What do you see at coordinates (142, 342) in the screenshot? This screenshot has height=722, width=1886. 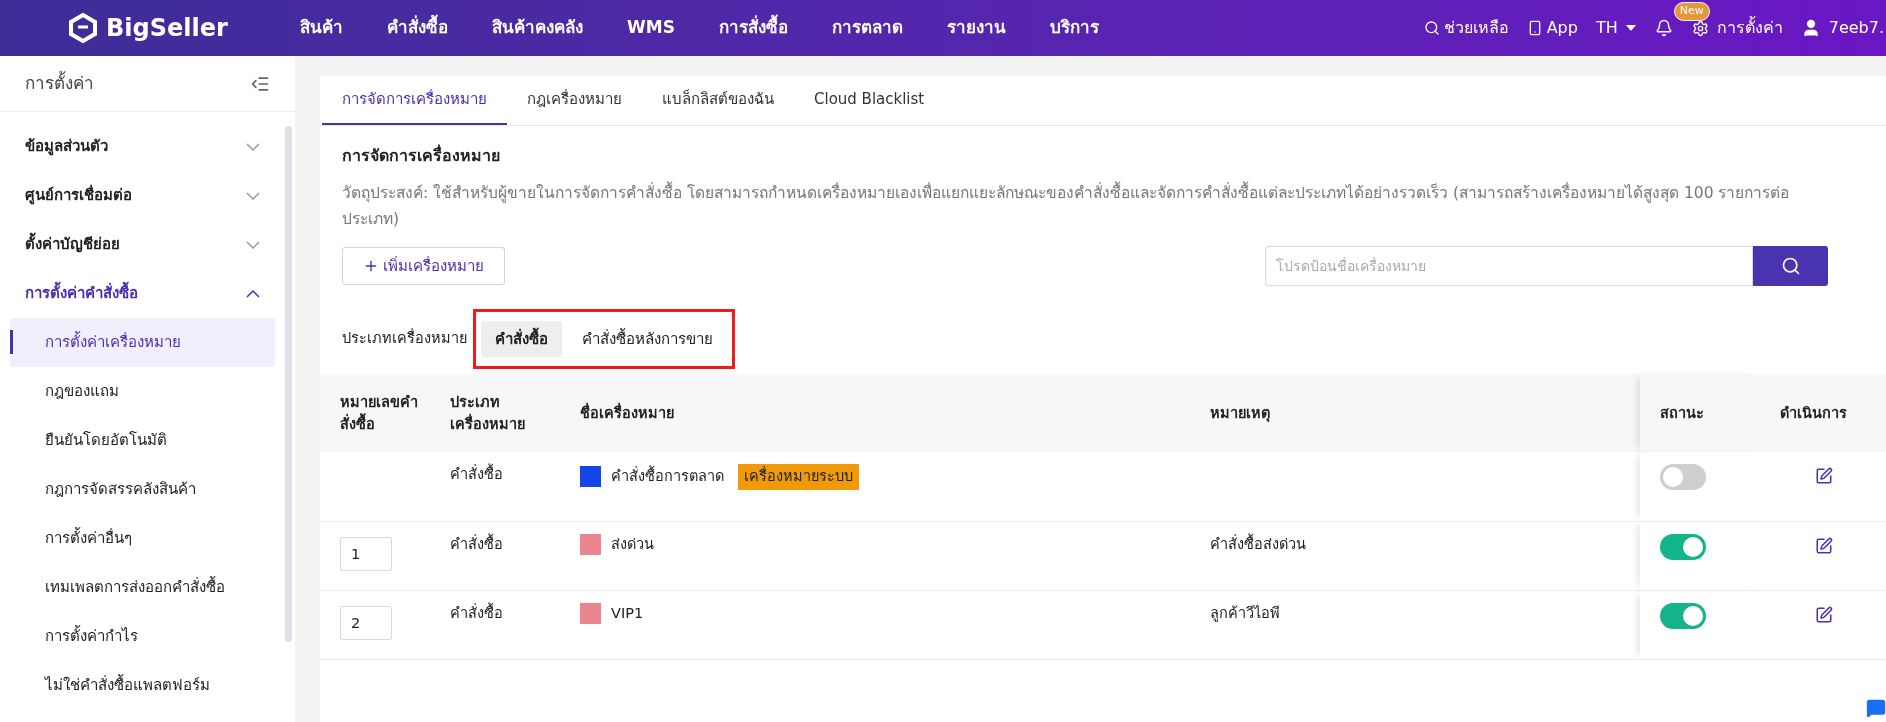 I see `sidebar-item: การตั้งค่าเครื่องหมาย` at bounding box center [142, 342].